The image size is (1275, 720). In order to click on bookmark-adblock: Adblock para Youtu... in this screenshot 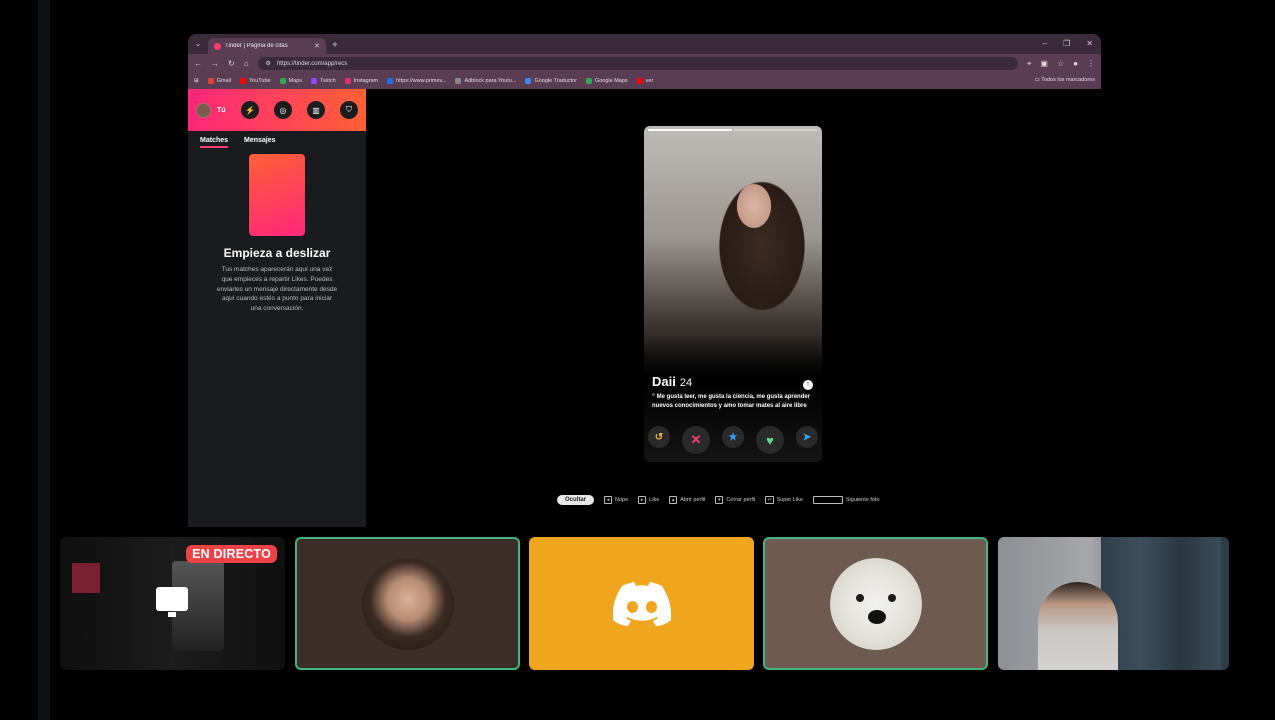, I will do `click(485, 81)`.